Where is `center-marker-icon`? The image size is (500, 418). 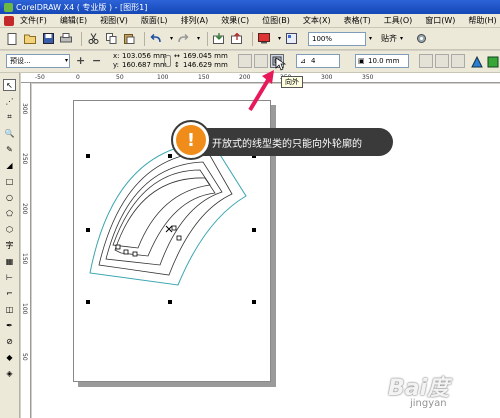
center-marker-icon is located at coordinates (169, 229).